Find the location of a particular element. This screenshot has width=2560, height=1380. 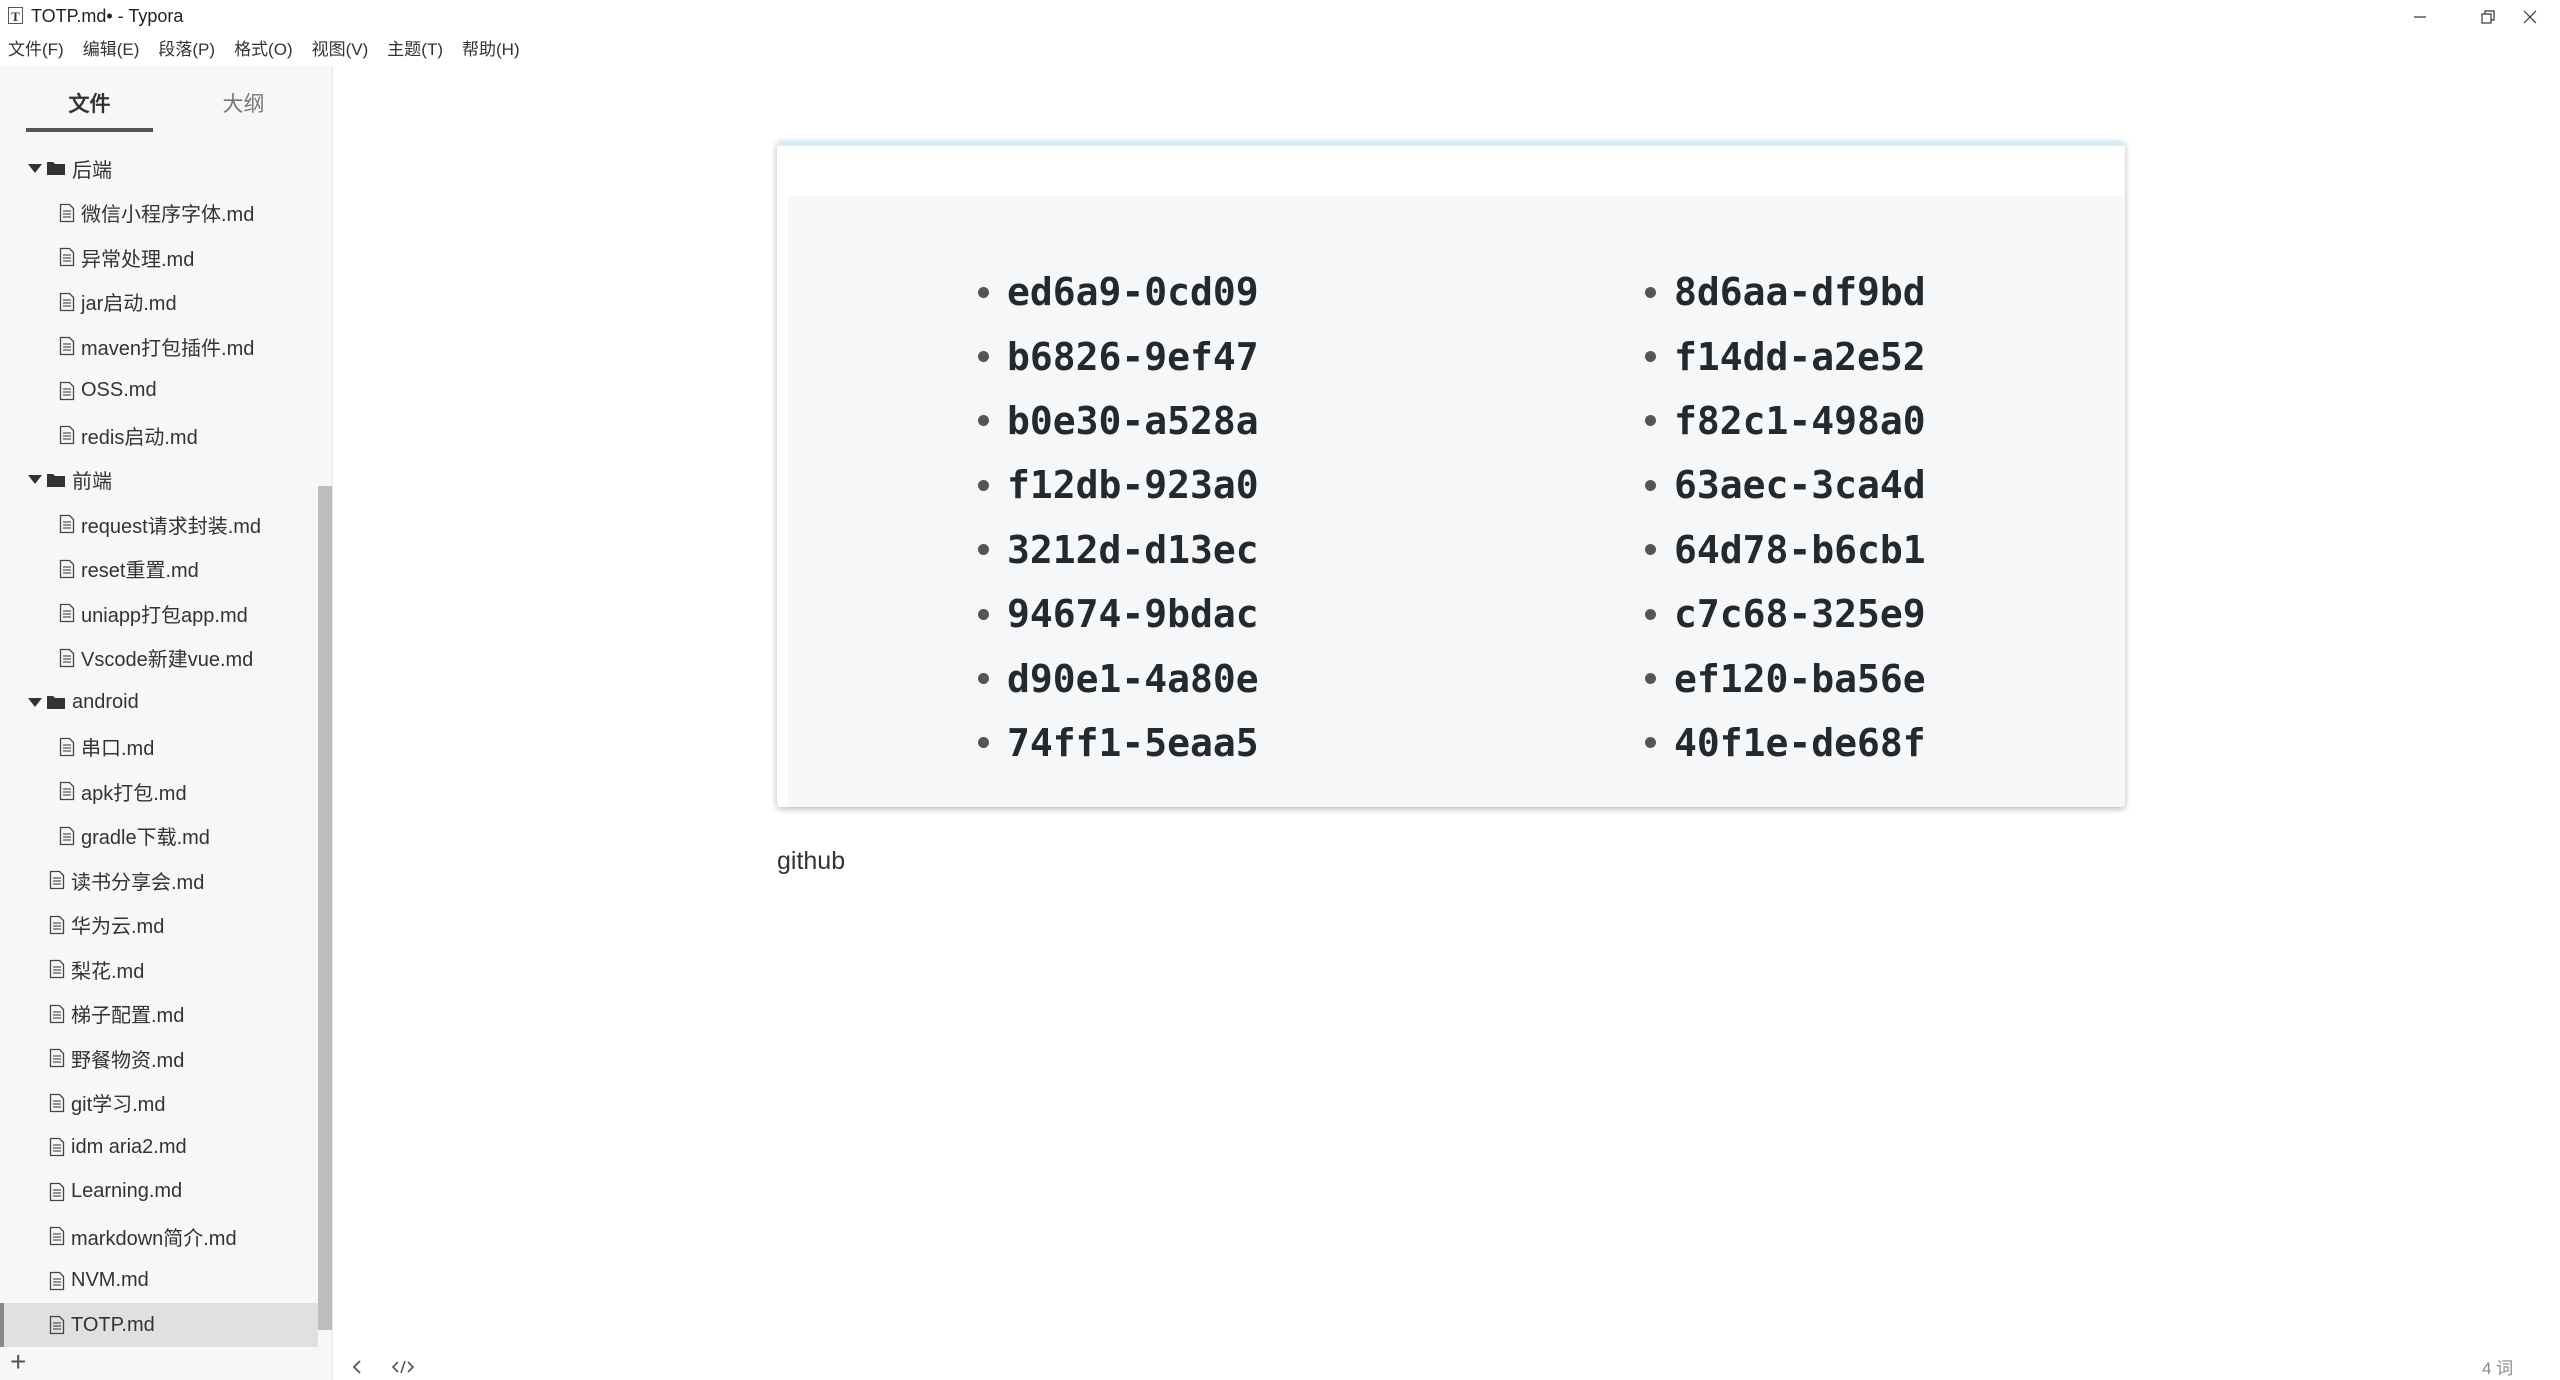

folder-item: 后端 is located at coordinates (159, 168).